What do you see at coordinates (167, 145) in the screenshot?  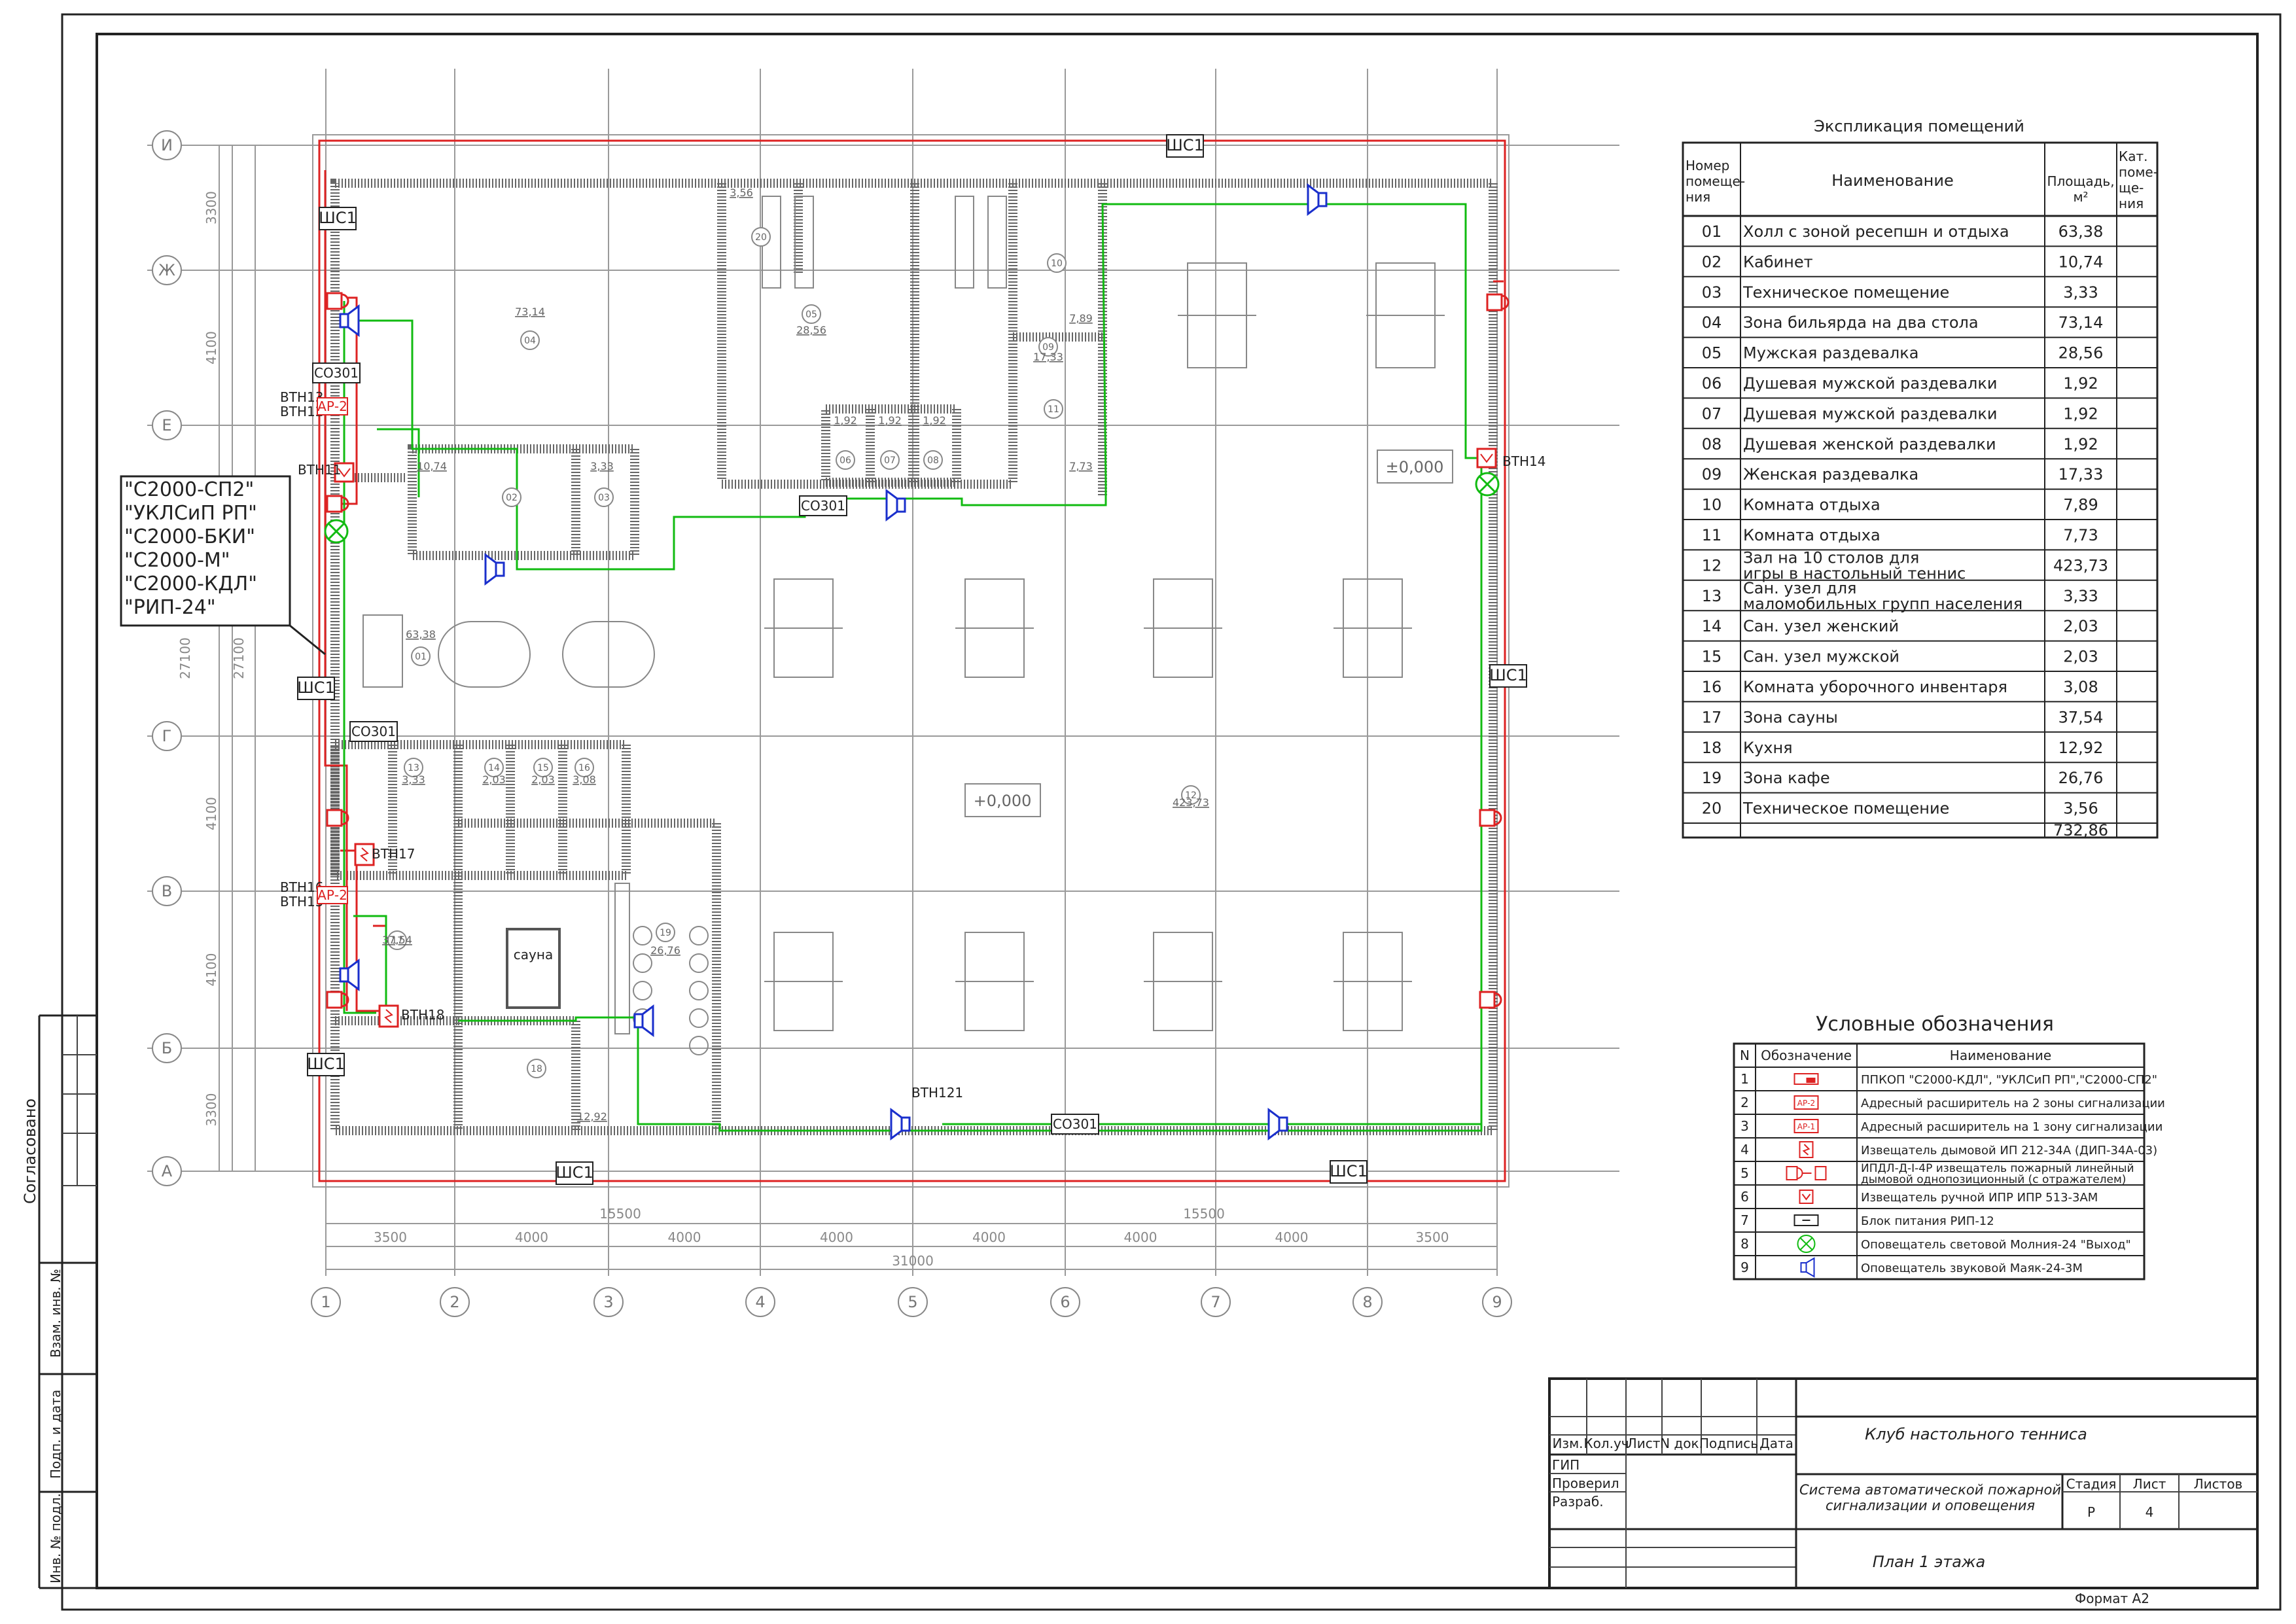 I see `axis-label-row: И` at bounding box center [167, 145].